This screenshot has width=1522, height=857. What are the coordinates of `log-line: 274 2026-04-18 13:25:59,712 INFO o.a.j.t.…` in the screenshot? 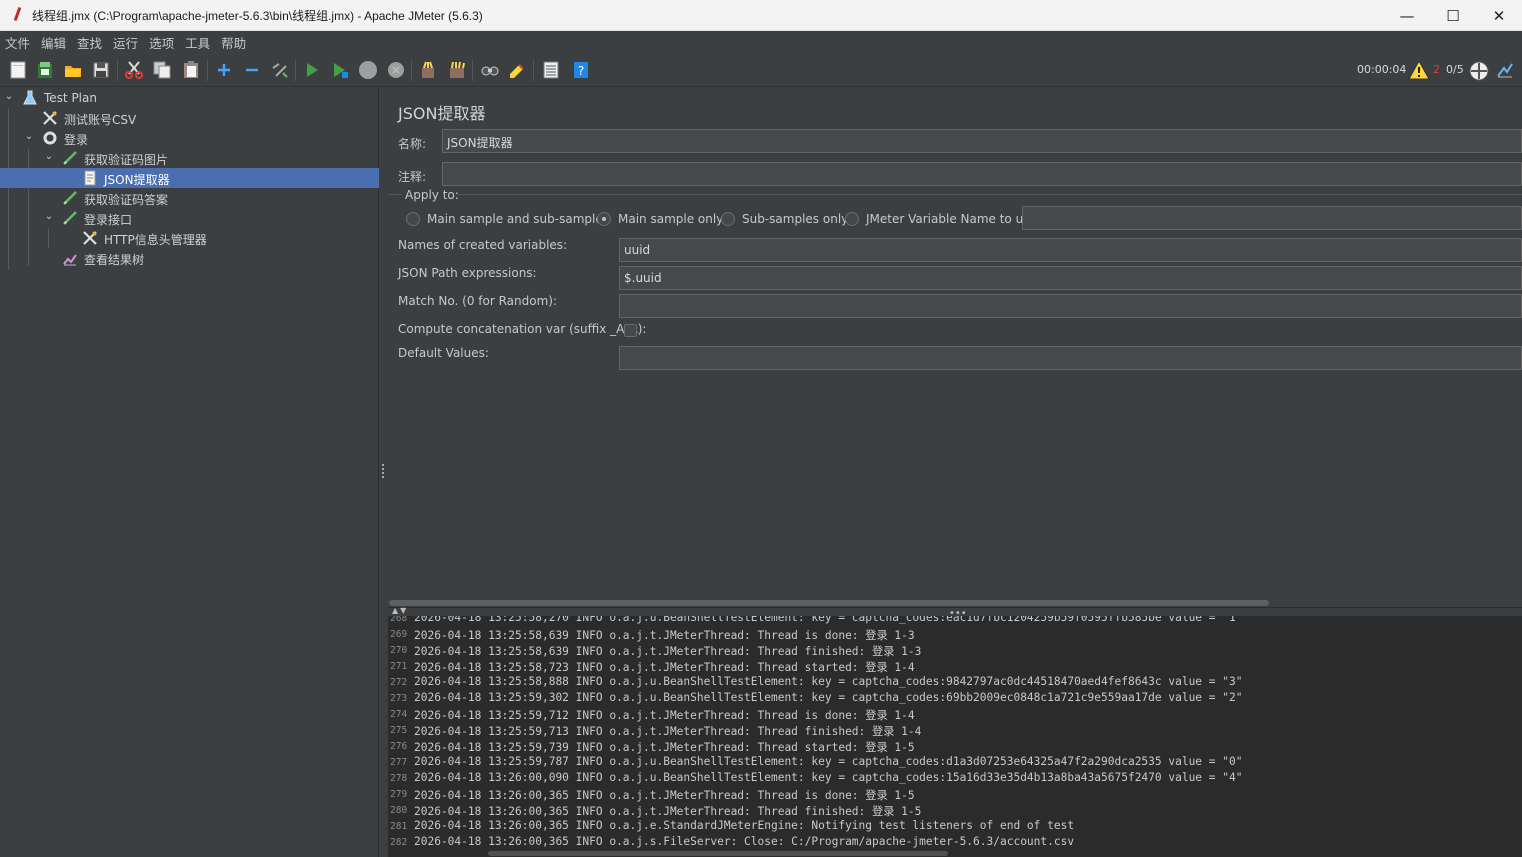 It's located at (652, 715).